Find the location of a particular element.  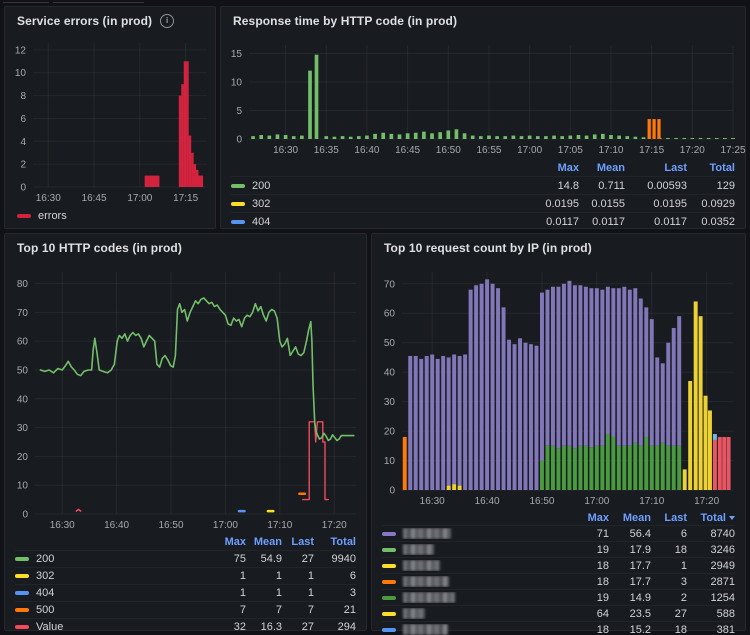

legend-value-mean: 56.4 is located at coordinates (640, 533).